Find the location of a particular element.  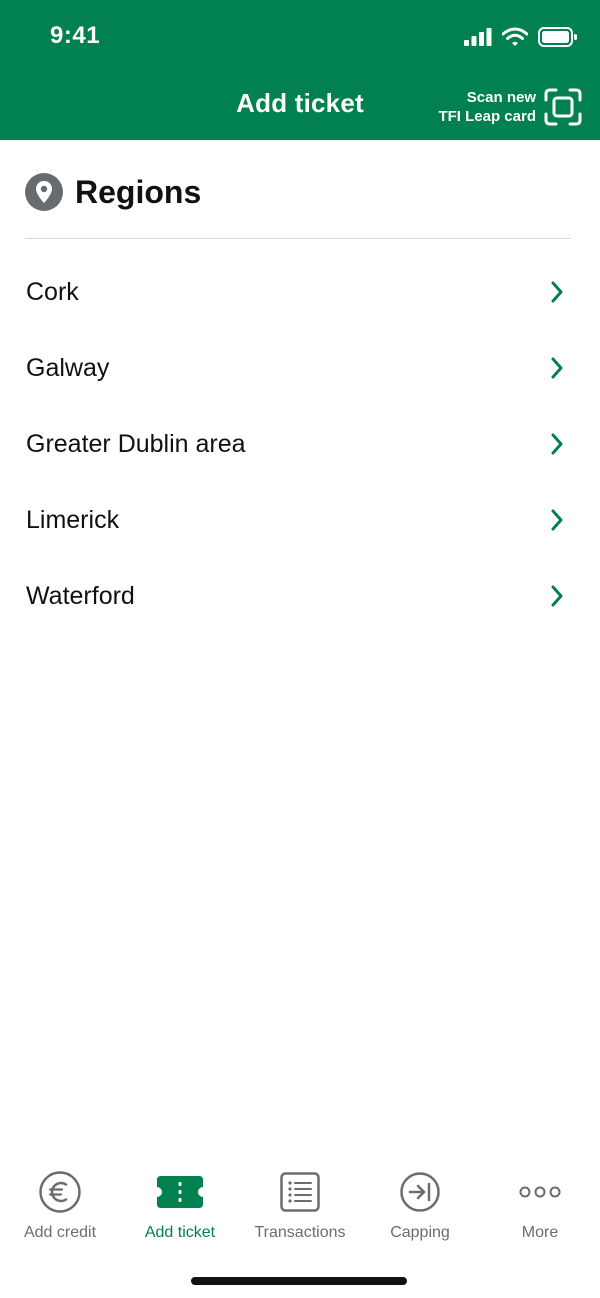

region-label: Galway is located at coordinates (68, 367).